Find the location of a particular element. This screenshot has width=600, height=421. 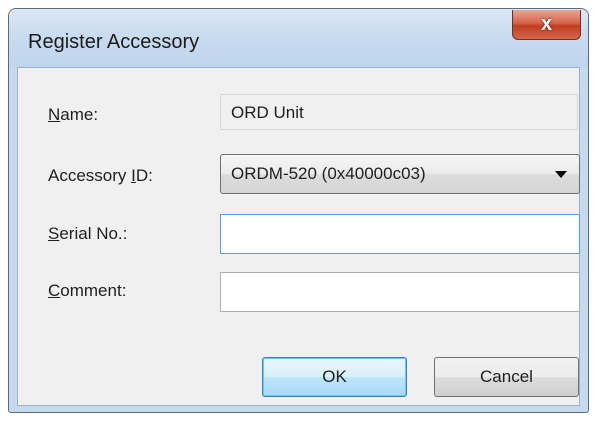

accessory-id-label: Accessory ID: is located at coordinates (100, 175).